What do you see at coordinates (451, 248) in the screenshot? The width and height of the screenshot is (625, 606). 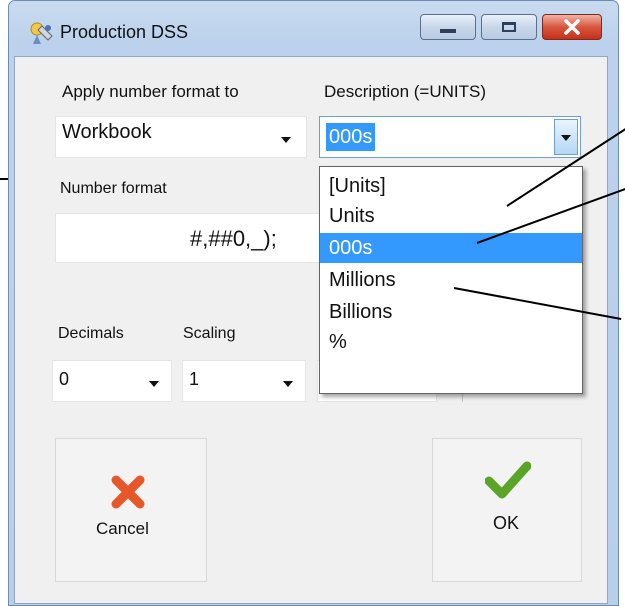 I see `option-000s: 000s` at bounding box center [451, 248].